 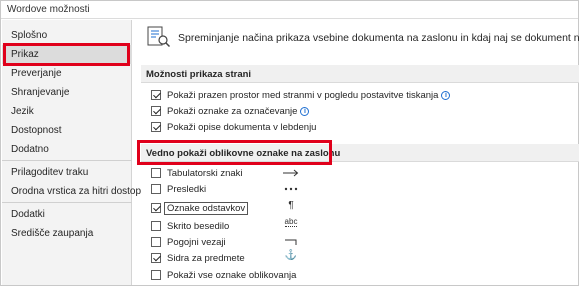 I want to click on document-display-icon, so click(x=159, y=37).